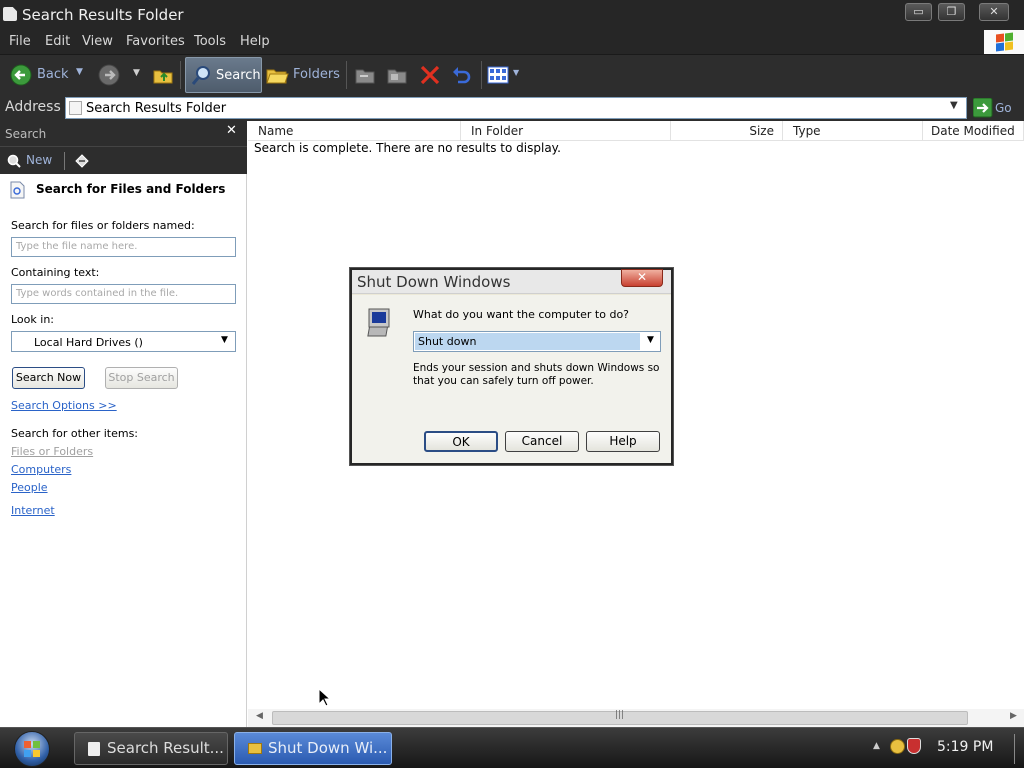  What do you see at coordinates (74, 433) in the screenshot?
I see `other-items-label: Search for other items:` at bounding box center [74, 433].